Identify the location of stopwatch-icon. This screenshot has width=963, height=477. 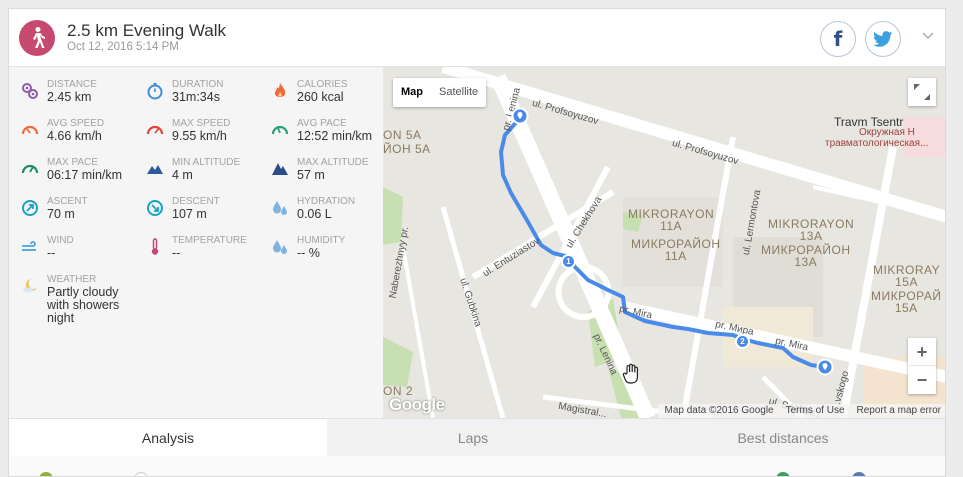
(155, 91).